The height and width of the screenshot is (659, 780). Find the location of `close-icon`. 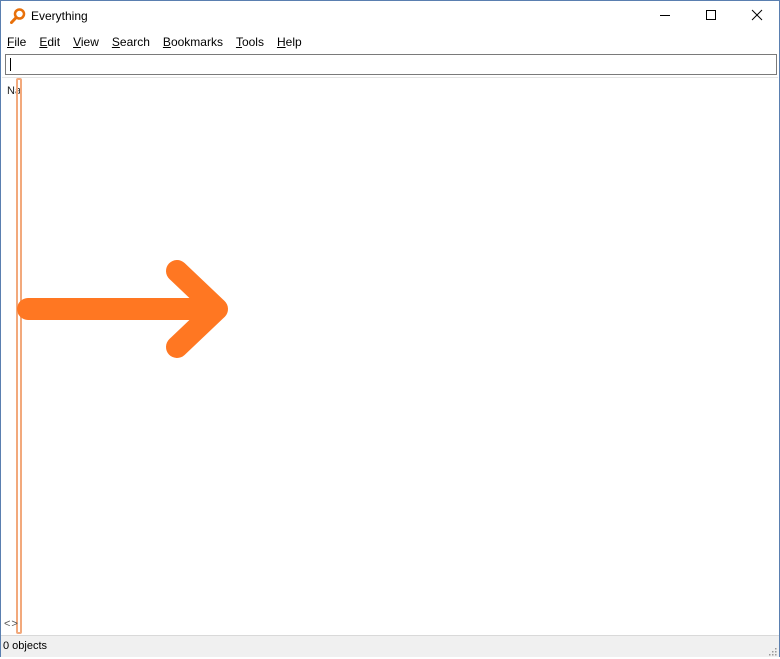

close-icon is located at coordinates (757, 16).